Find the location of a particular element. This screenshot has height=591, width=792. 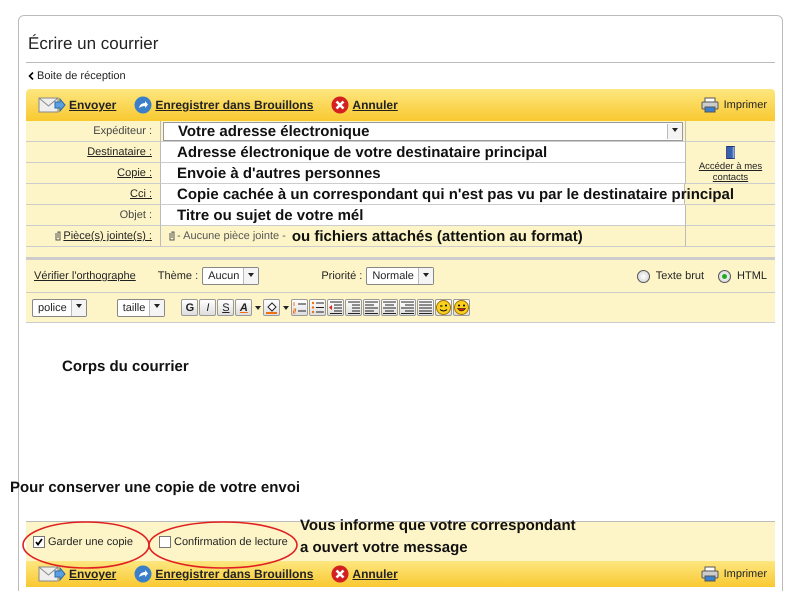

input-field: Titre ou sujet de votre mél is located at coordinates (423, 215).